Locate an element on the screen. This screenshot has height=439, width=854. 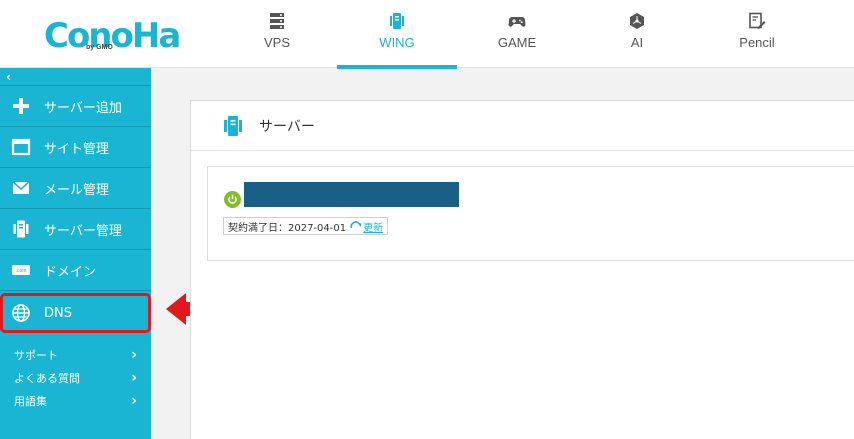
sidebar-item-label: メール管理 is located at coordinates (77, 190).